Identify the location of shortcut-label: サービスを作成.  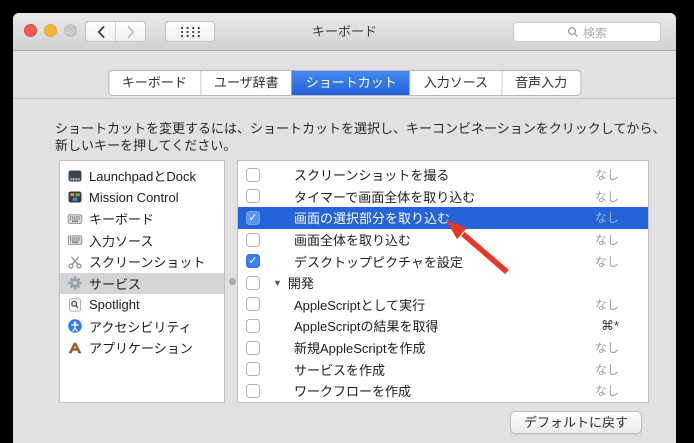
(340, 370).